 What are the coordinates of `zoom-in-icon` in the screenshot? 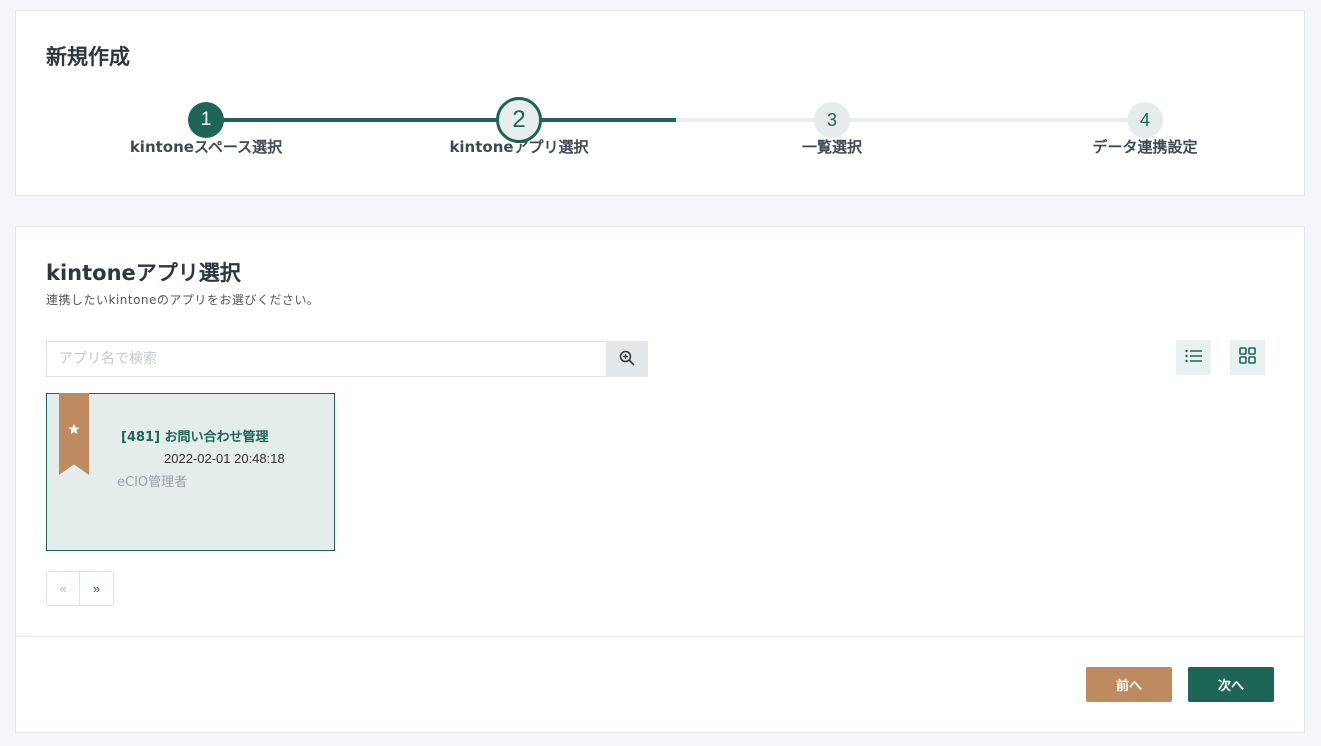 It's located at (627, 359).